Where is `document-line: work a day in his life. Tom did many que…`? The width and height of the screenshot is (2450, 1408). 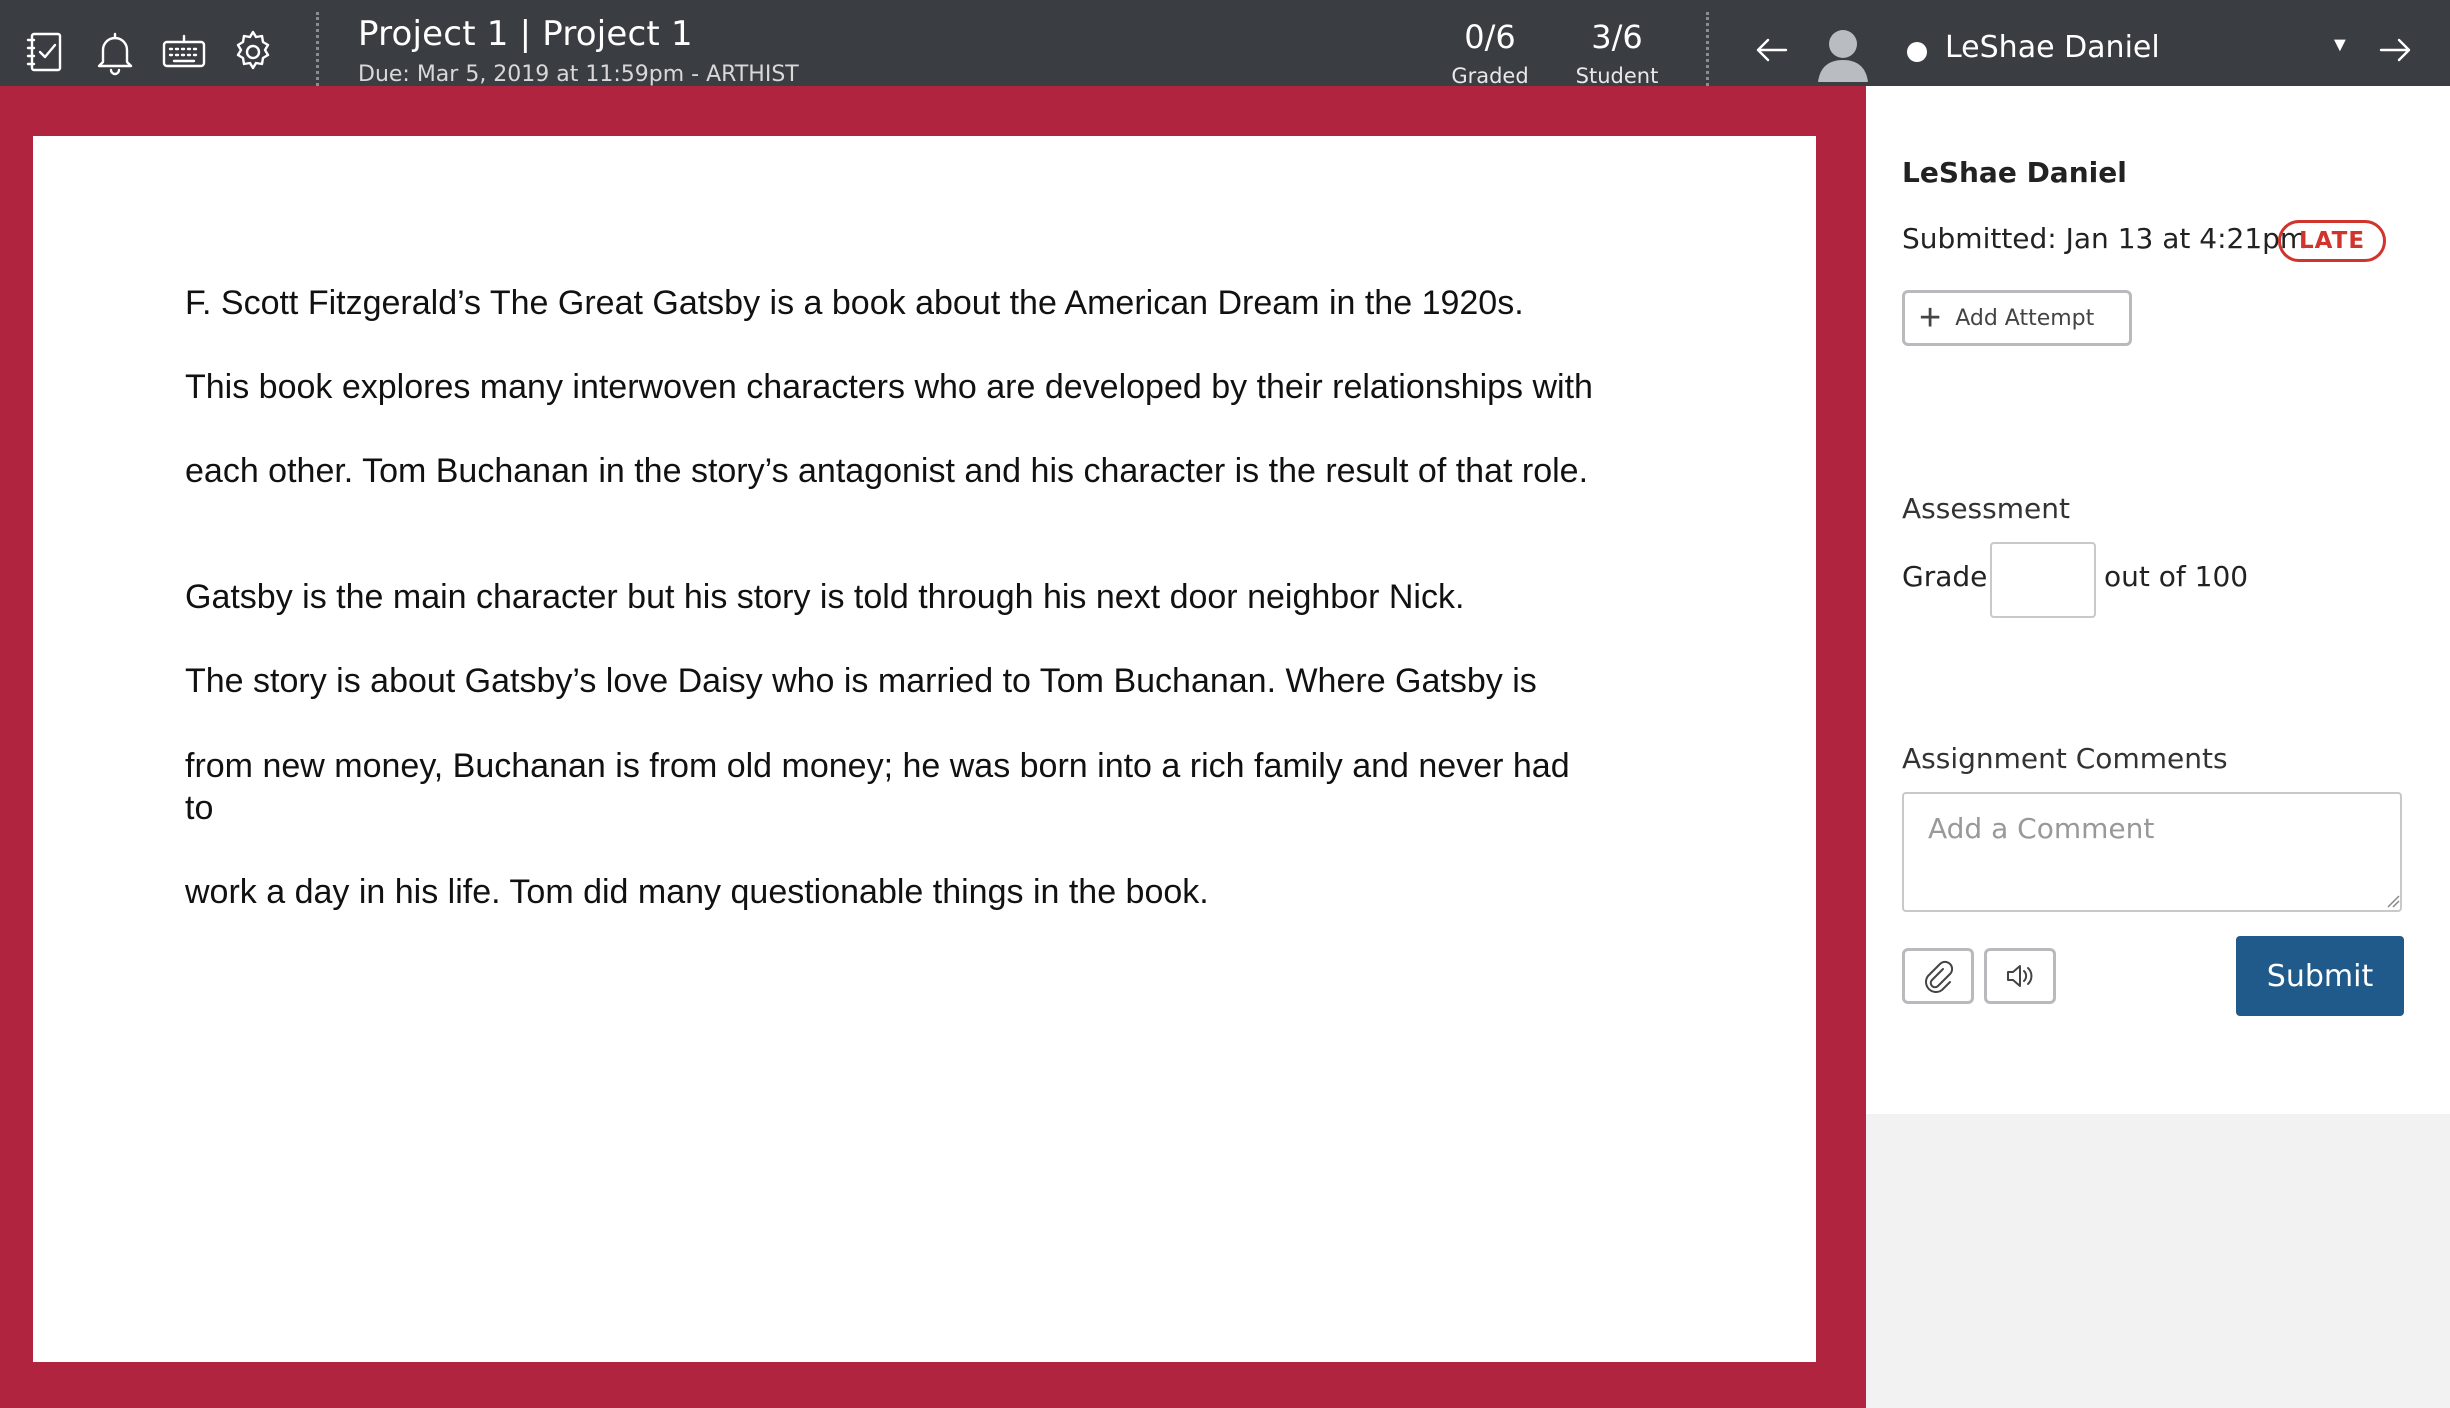 document-line: work a day in his life. Tom did many que… is located at coordinates (697, 892).